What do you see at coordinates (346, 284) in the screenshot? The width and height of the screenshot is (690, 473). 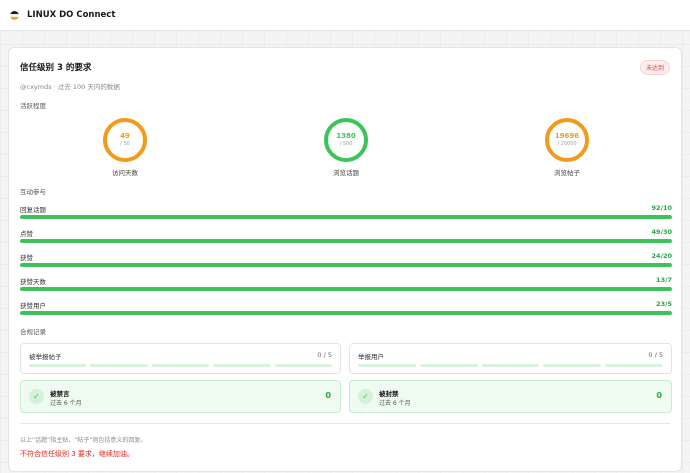 I see `progress-row-liked-days: 获赞天数 13/7` at bounding box center [346, 284].